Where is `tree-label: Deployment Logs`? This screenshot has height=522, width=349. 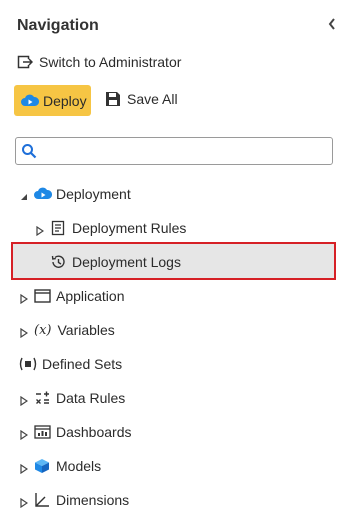 tree-label: Deployment Logs is located at coordinates (126, 262).